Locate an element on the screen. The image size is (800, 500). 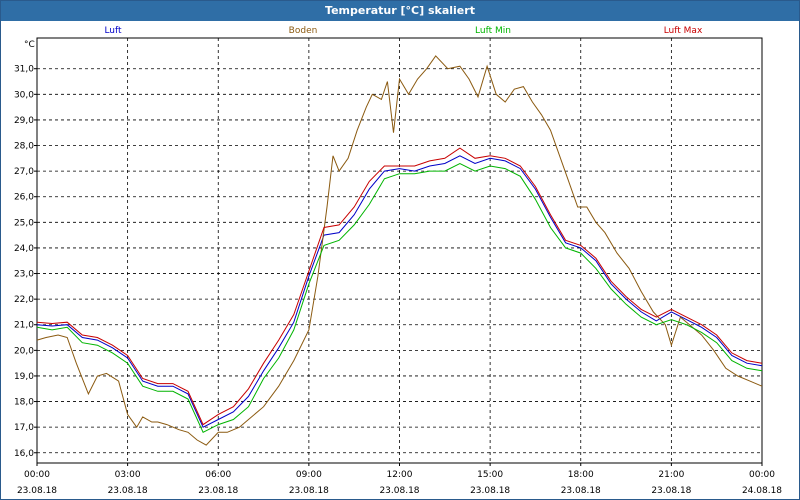
y-tick-label: 26,0 is located at coordinates (24, 198).